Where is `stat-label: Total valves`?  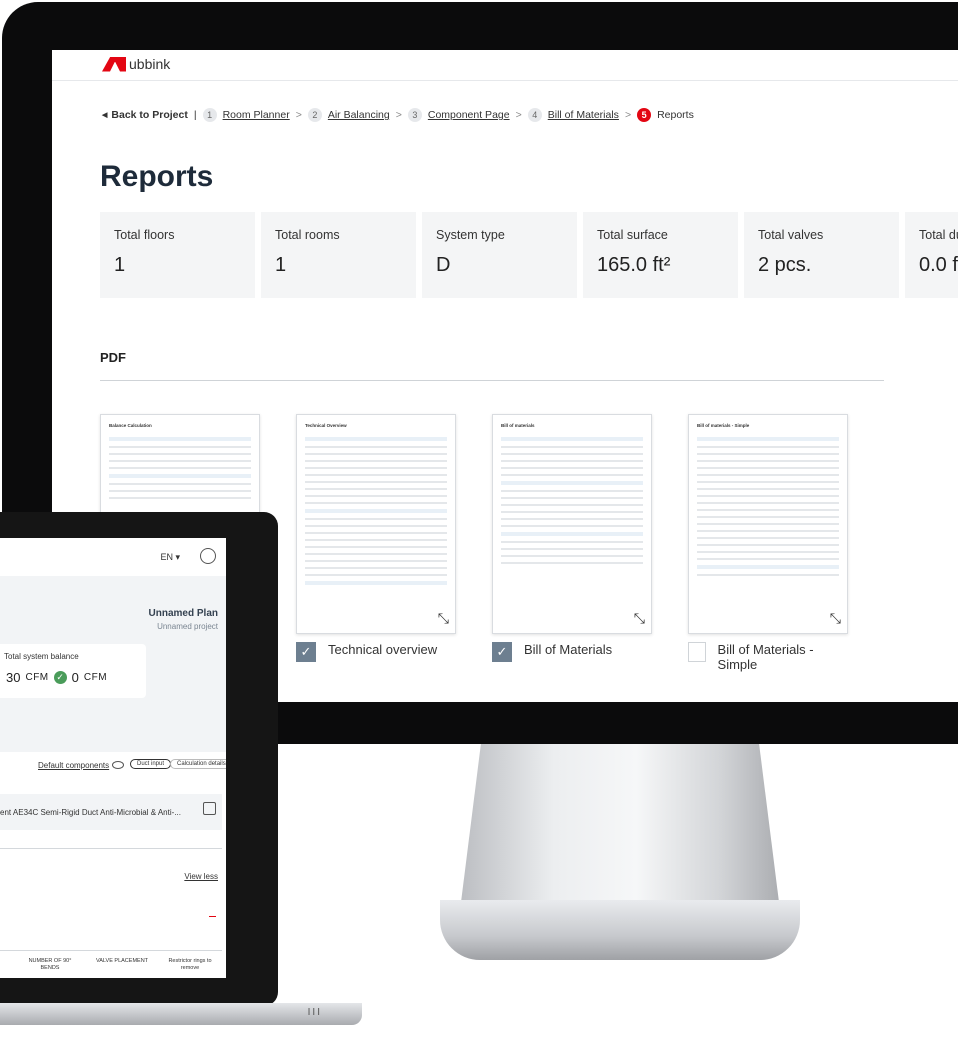
stat-label: Total valves is located at coordinates (791, 235).